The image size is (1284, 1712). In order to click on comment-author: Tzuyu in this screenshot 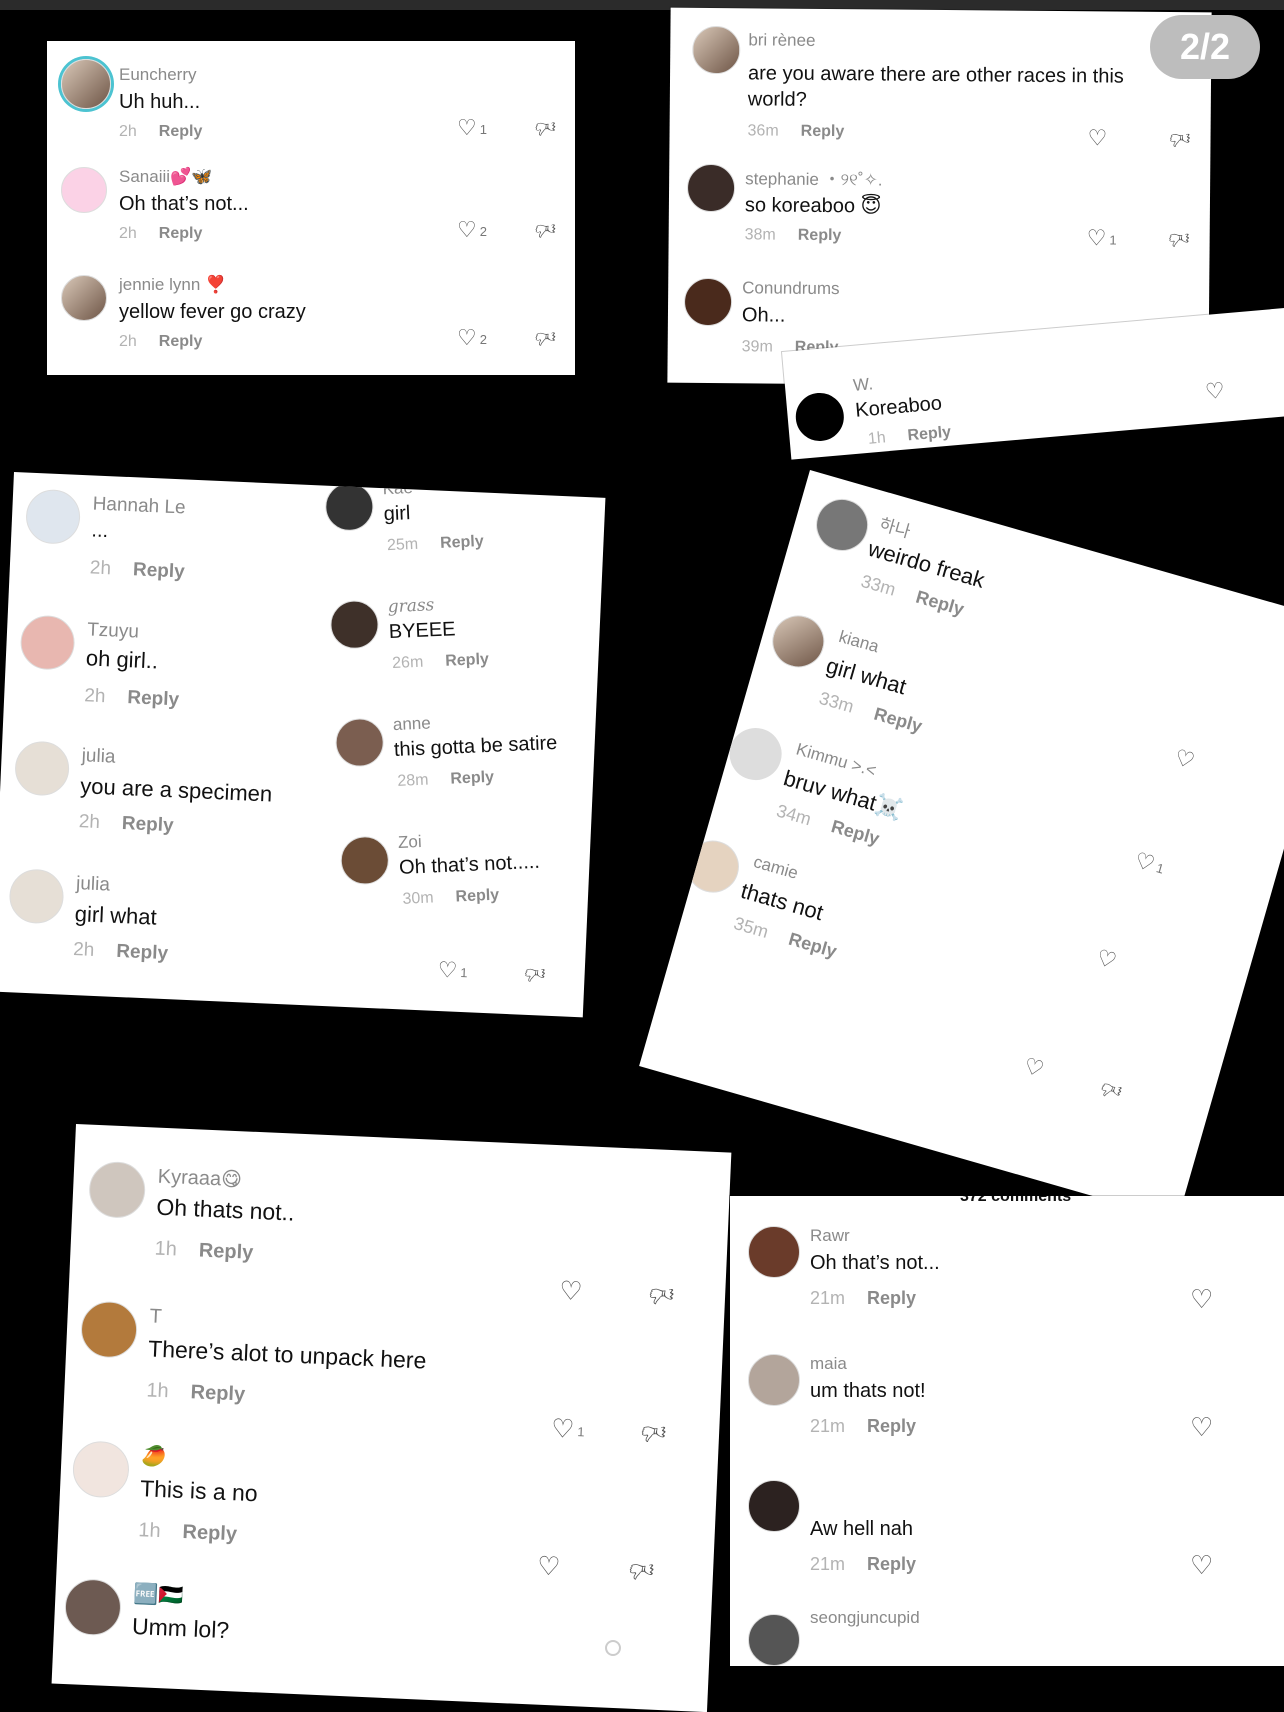, I will do `click(113, 631)`.